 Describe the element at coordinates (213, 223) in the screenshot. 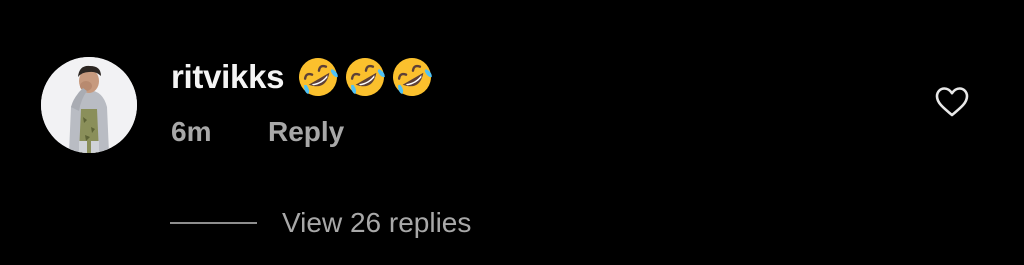

I see `replies-divider-line` at that location.